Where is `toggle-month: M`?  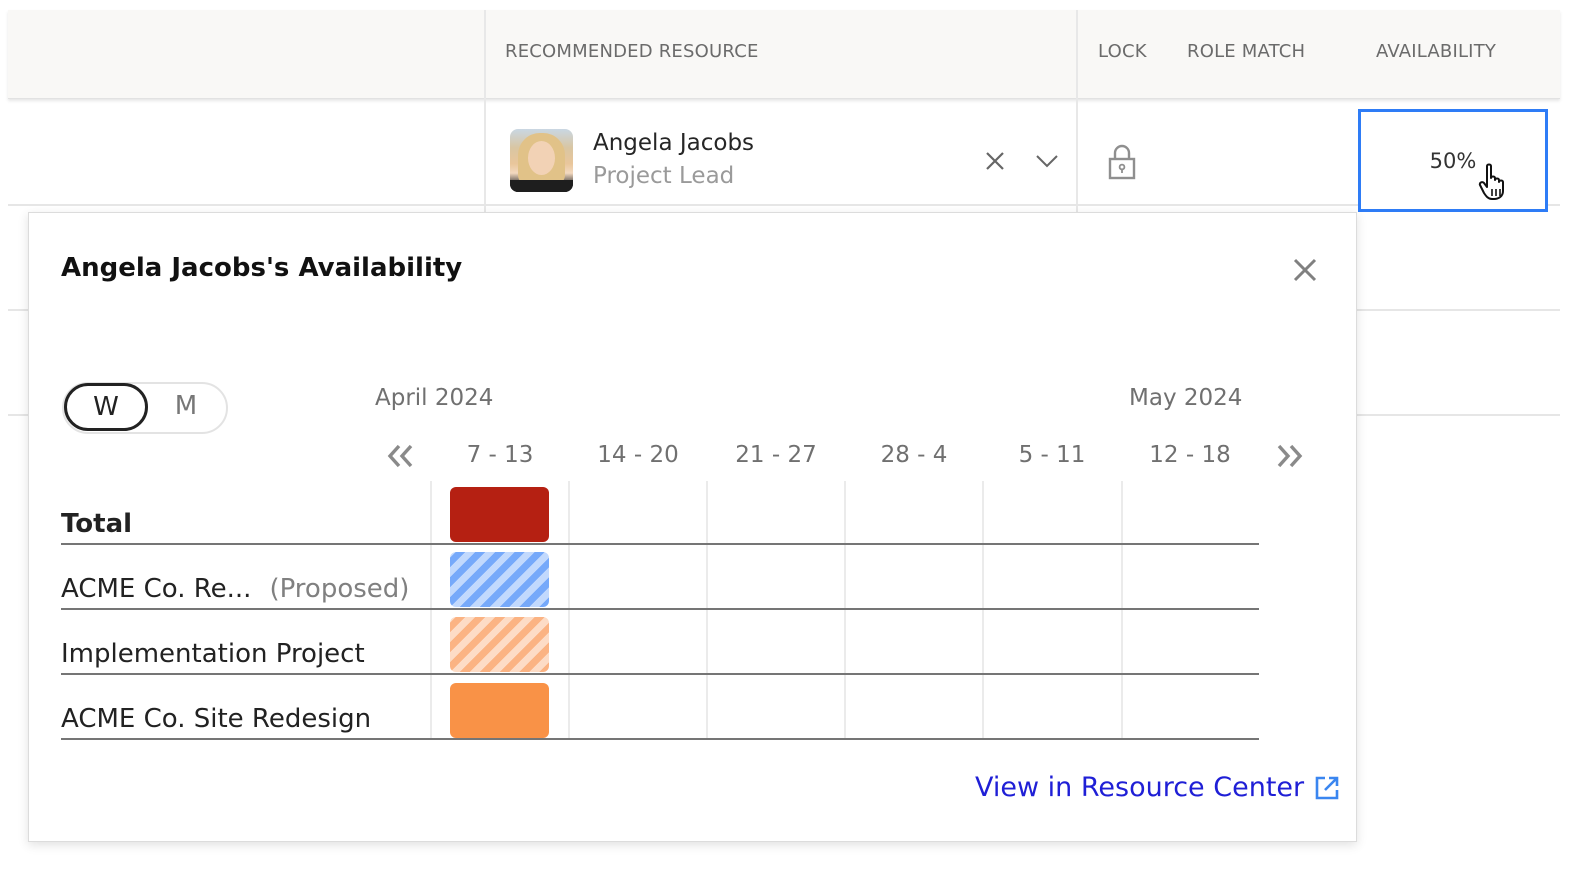 toggle-month: M is located at coordinates (186, 406).